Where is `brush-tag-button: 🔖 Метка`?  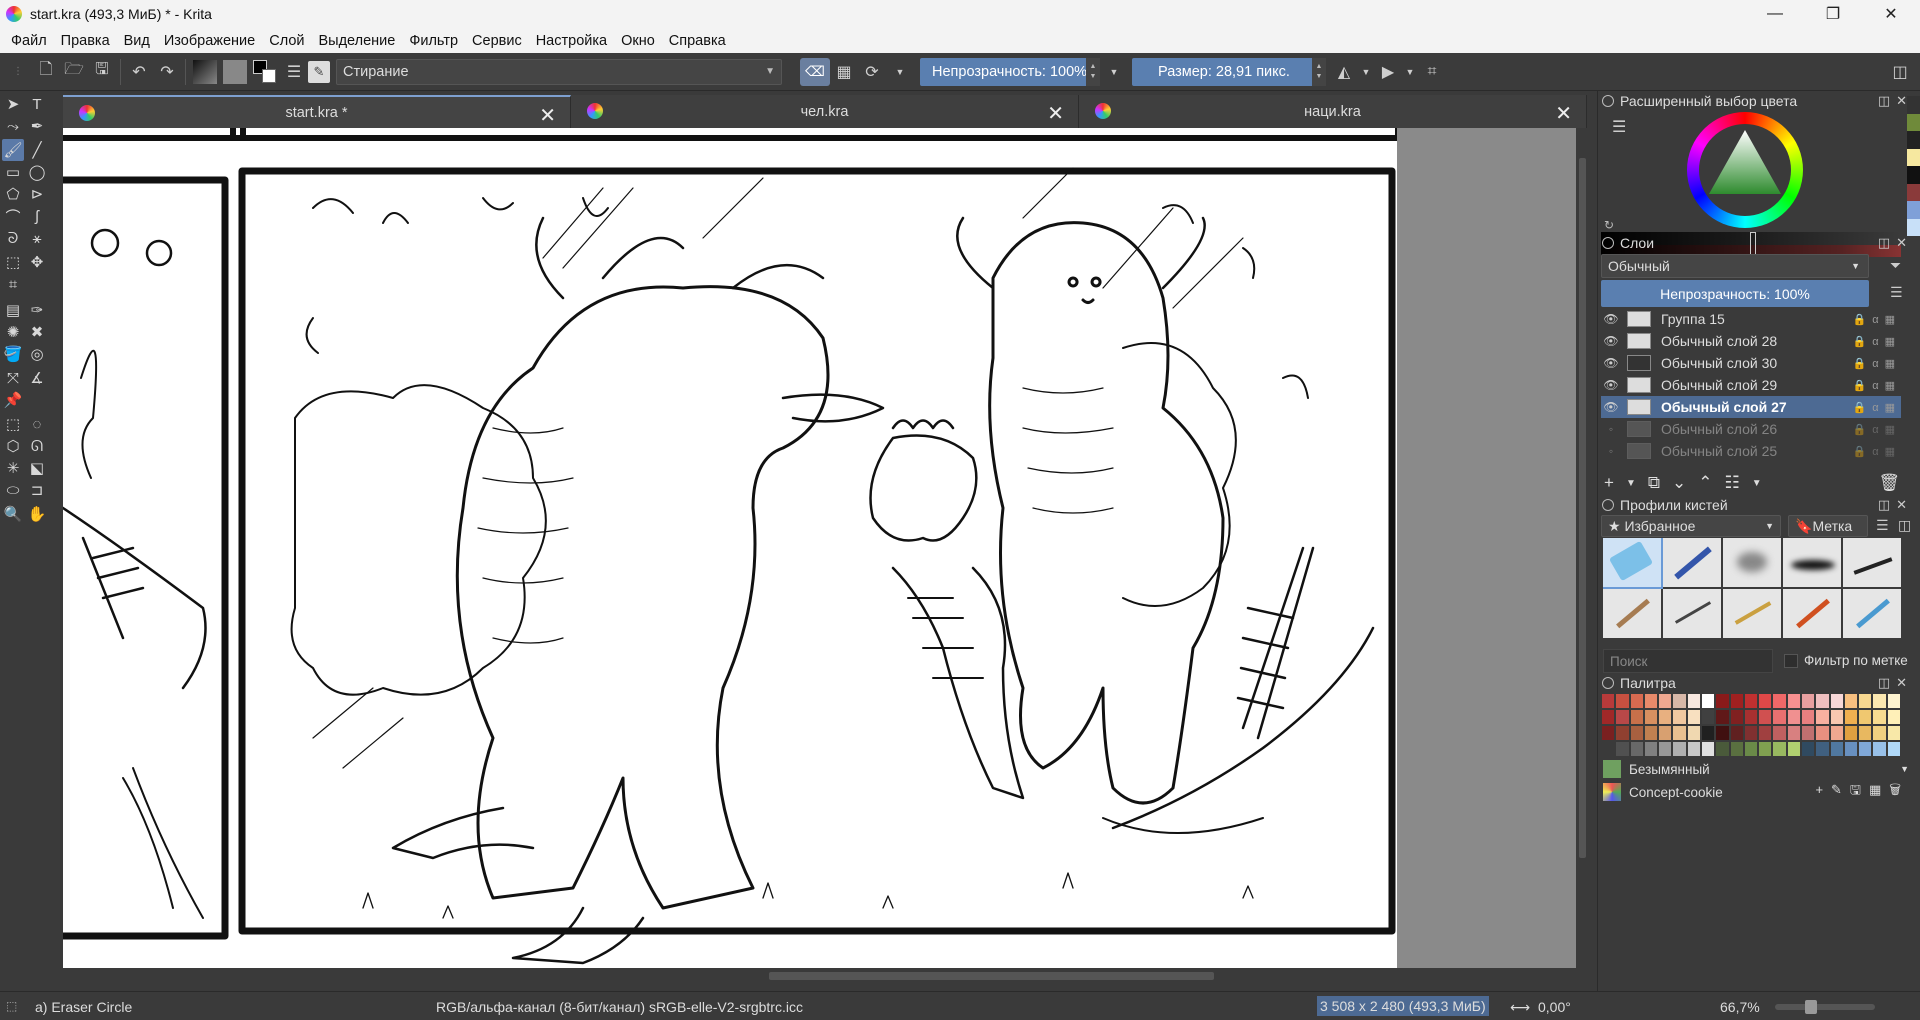 brush-tag-button: 🔖 Метка is located at coordinates (1828, 526).